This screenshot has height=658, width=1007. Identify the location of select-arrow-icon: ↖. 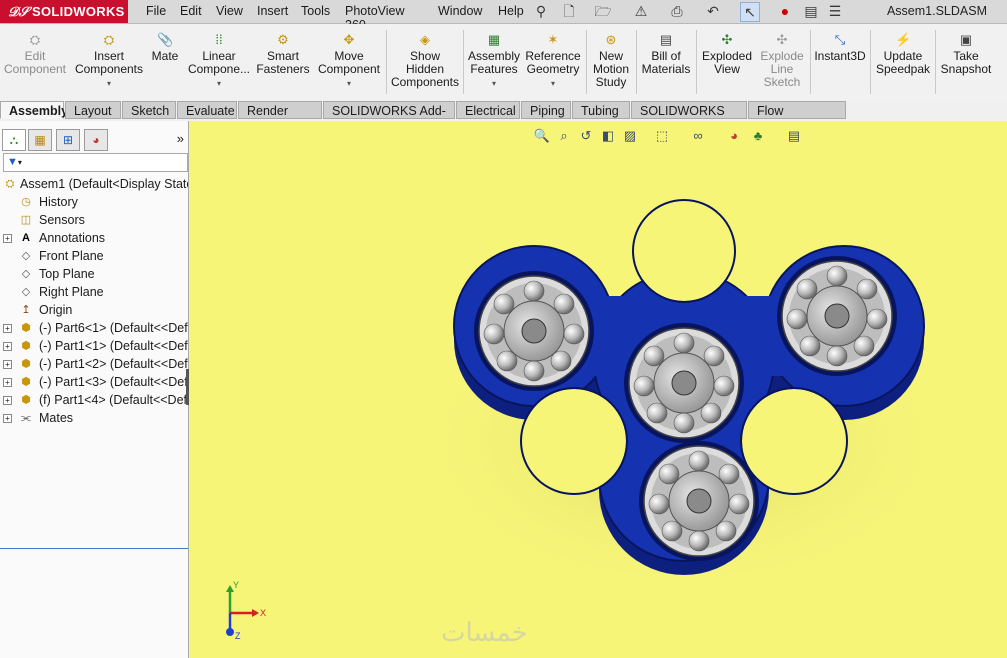
(750, 12).